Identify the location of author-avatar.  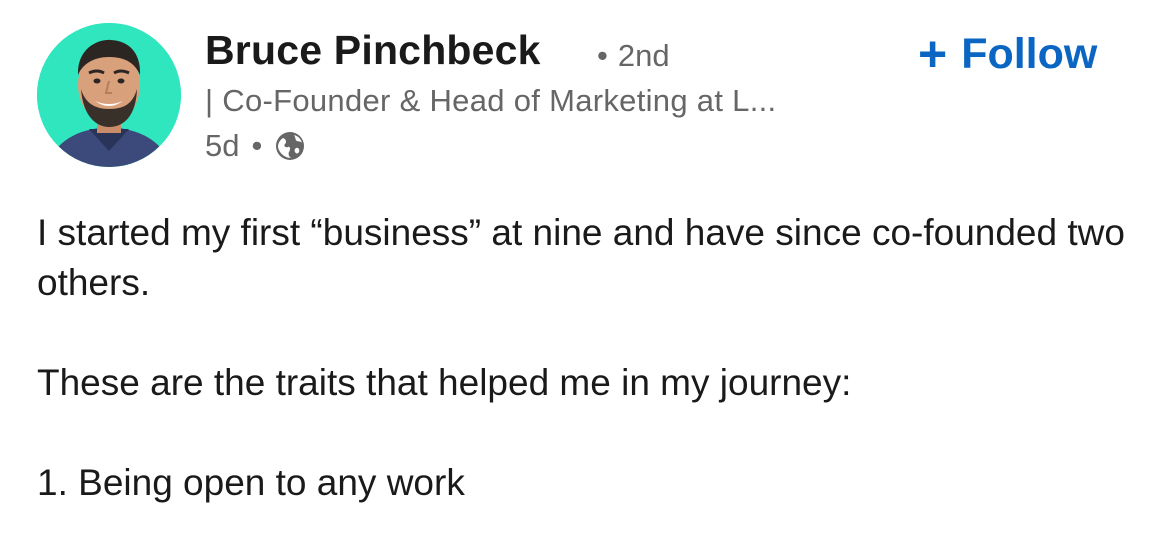
(109, 95).